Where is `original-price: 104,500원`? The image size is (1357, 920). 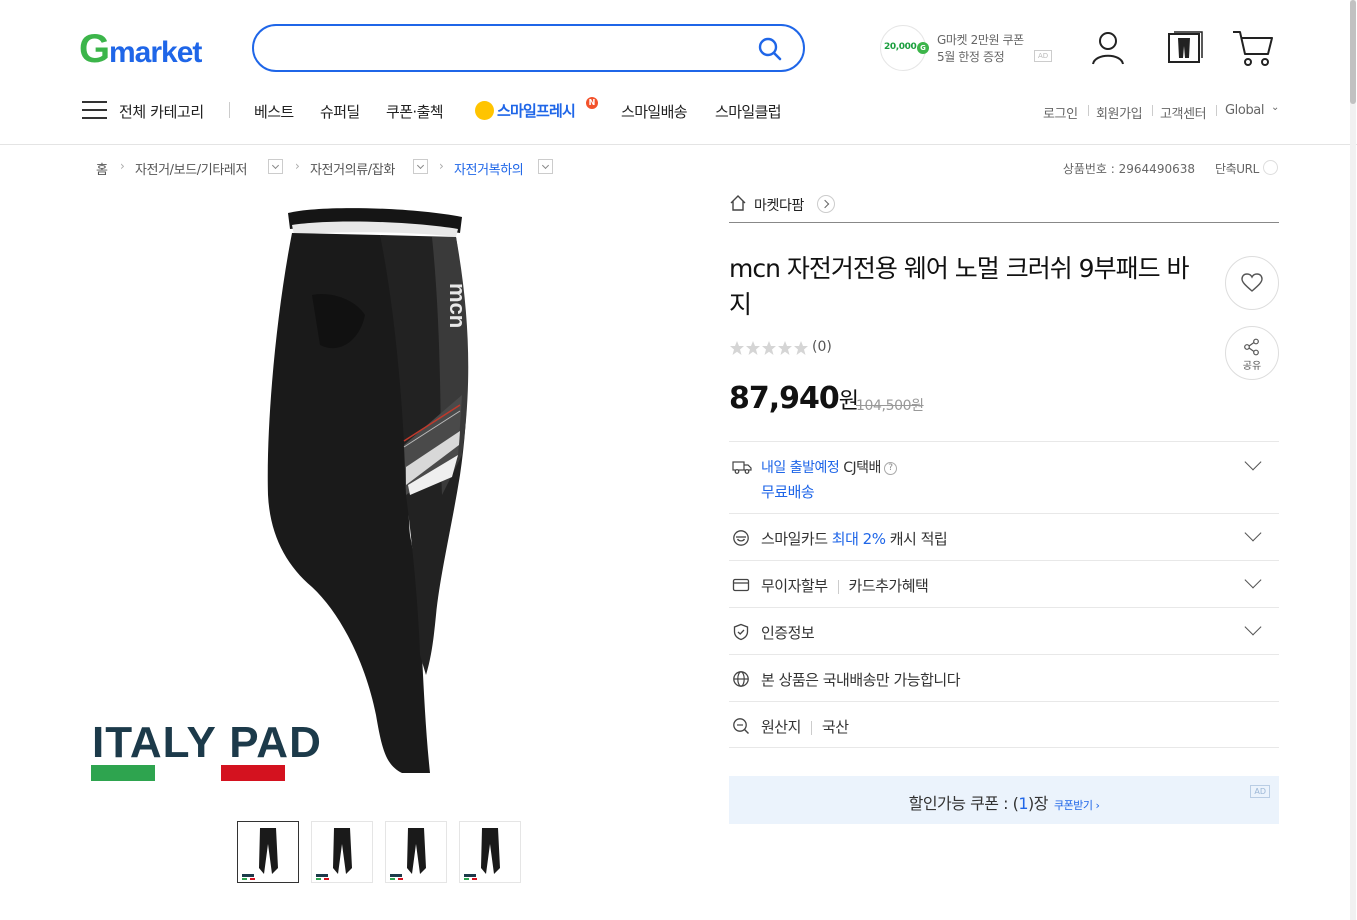 original-price: 104,500원 is located at coordinates (890, 406).